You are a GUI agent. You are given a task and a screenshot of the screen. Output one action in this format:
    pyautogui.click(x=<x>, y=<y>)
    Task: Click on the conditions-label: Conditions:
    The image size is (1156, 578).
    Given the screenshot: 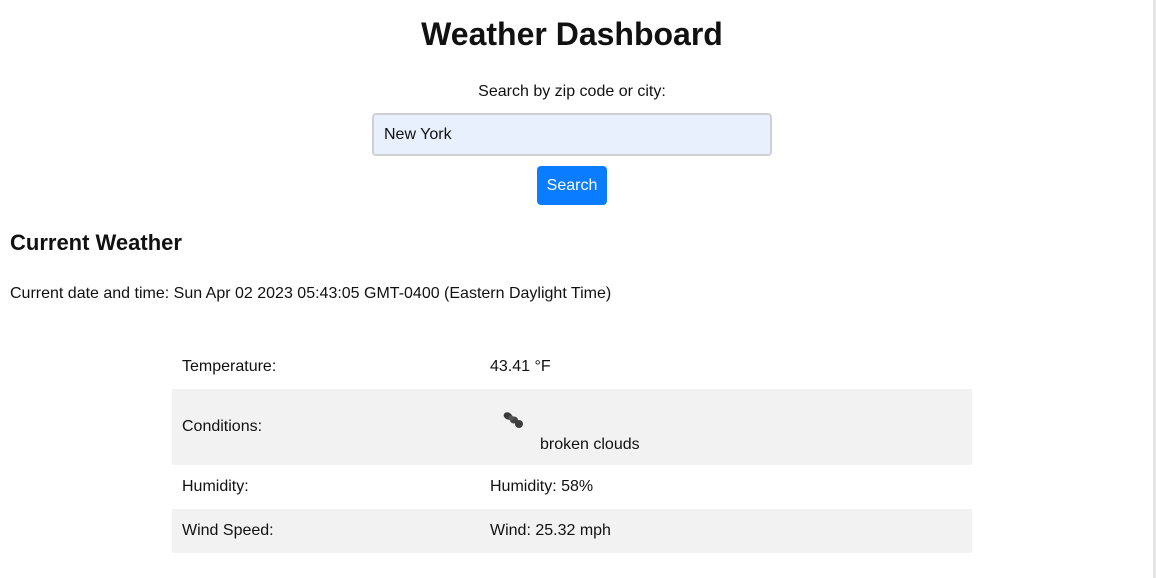 What is the action you would take?
    pyautogui.click(x=326, y=427)
    